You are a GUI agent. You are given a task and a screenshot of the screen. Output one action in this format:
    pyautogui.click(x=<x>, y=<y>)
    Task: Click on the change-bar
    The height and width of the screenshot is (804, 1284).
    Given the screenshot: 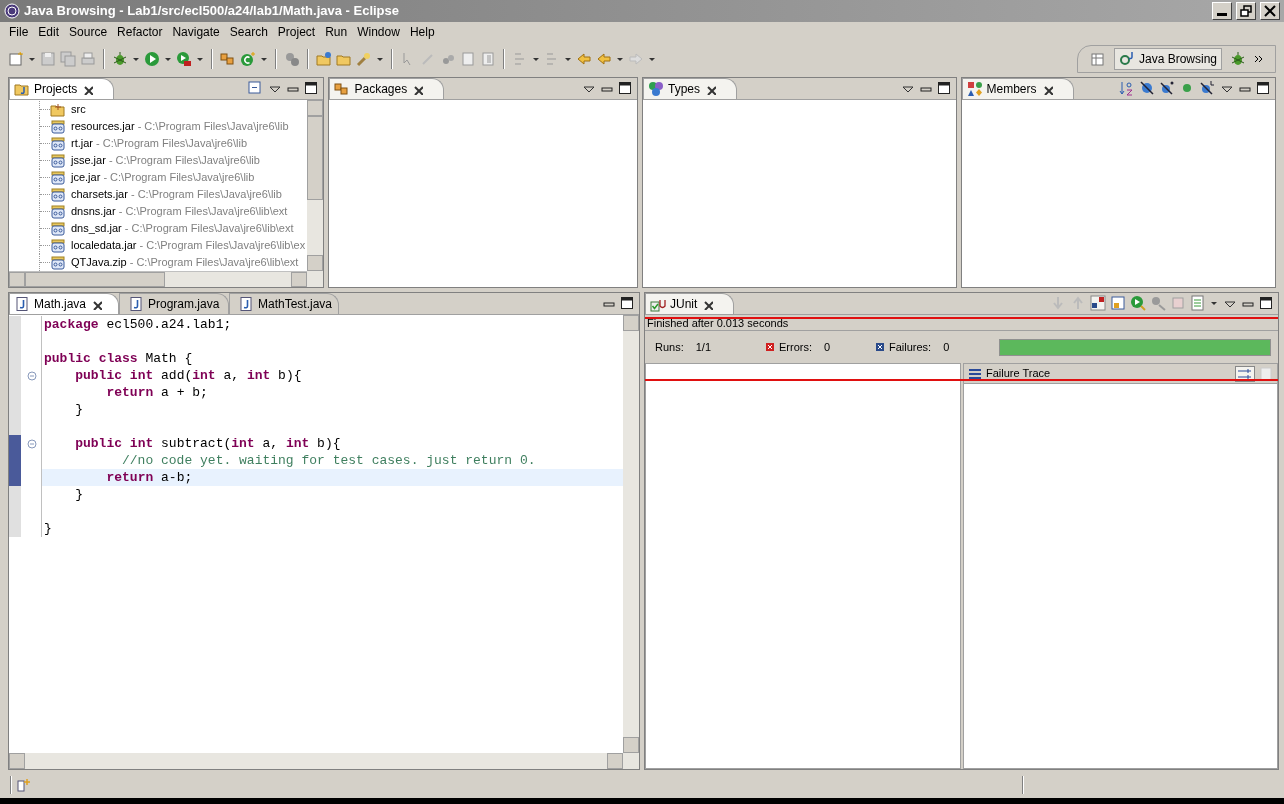 What is the action you would take?
    pyautogui.click(x=15, y=477)
    